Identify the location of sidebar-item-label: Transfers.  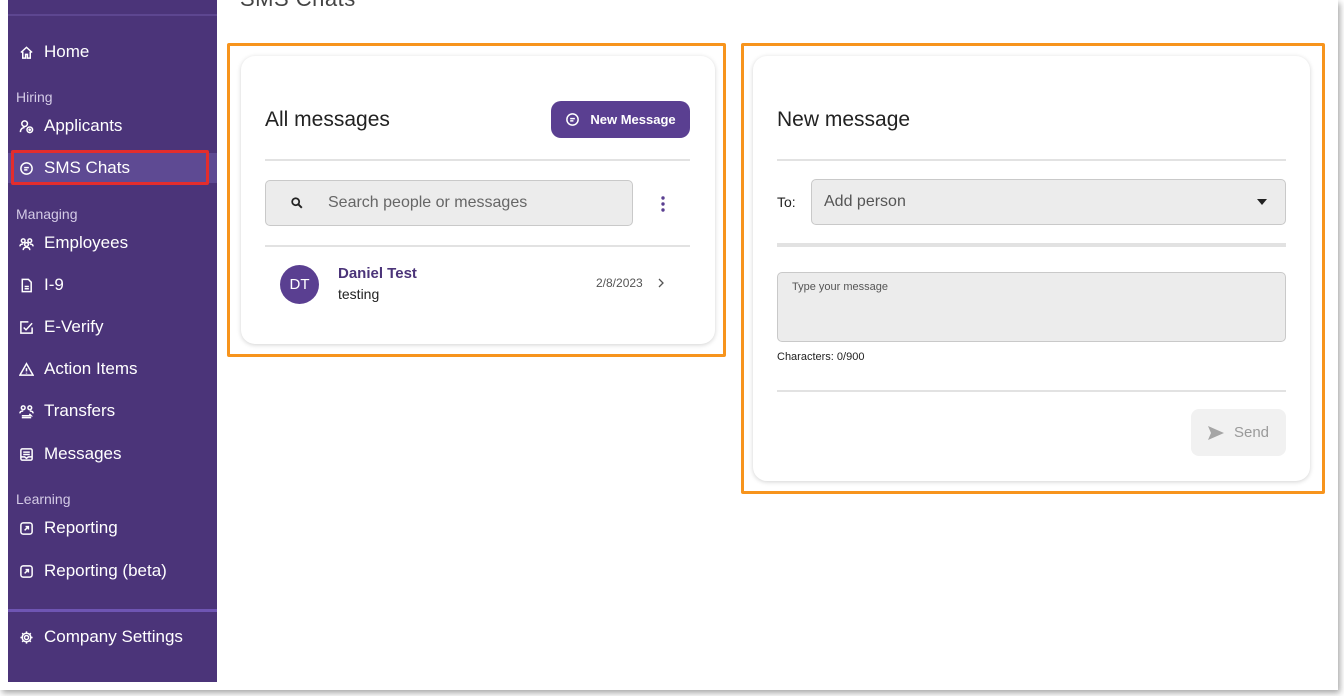
(80, 410).